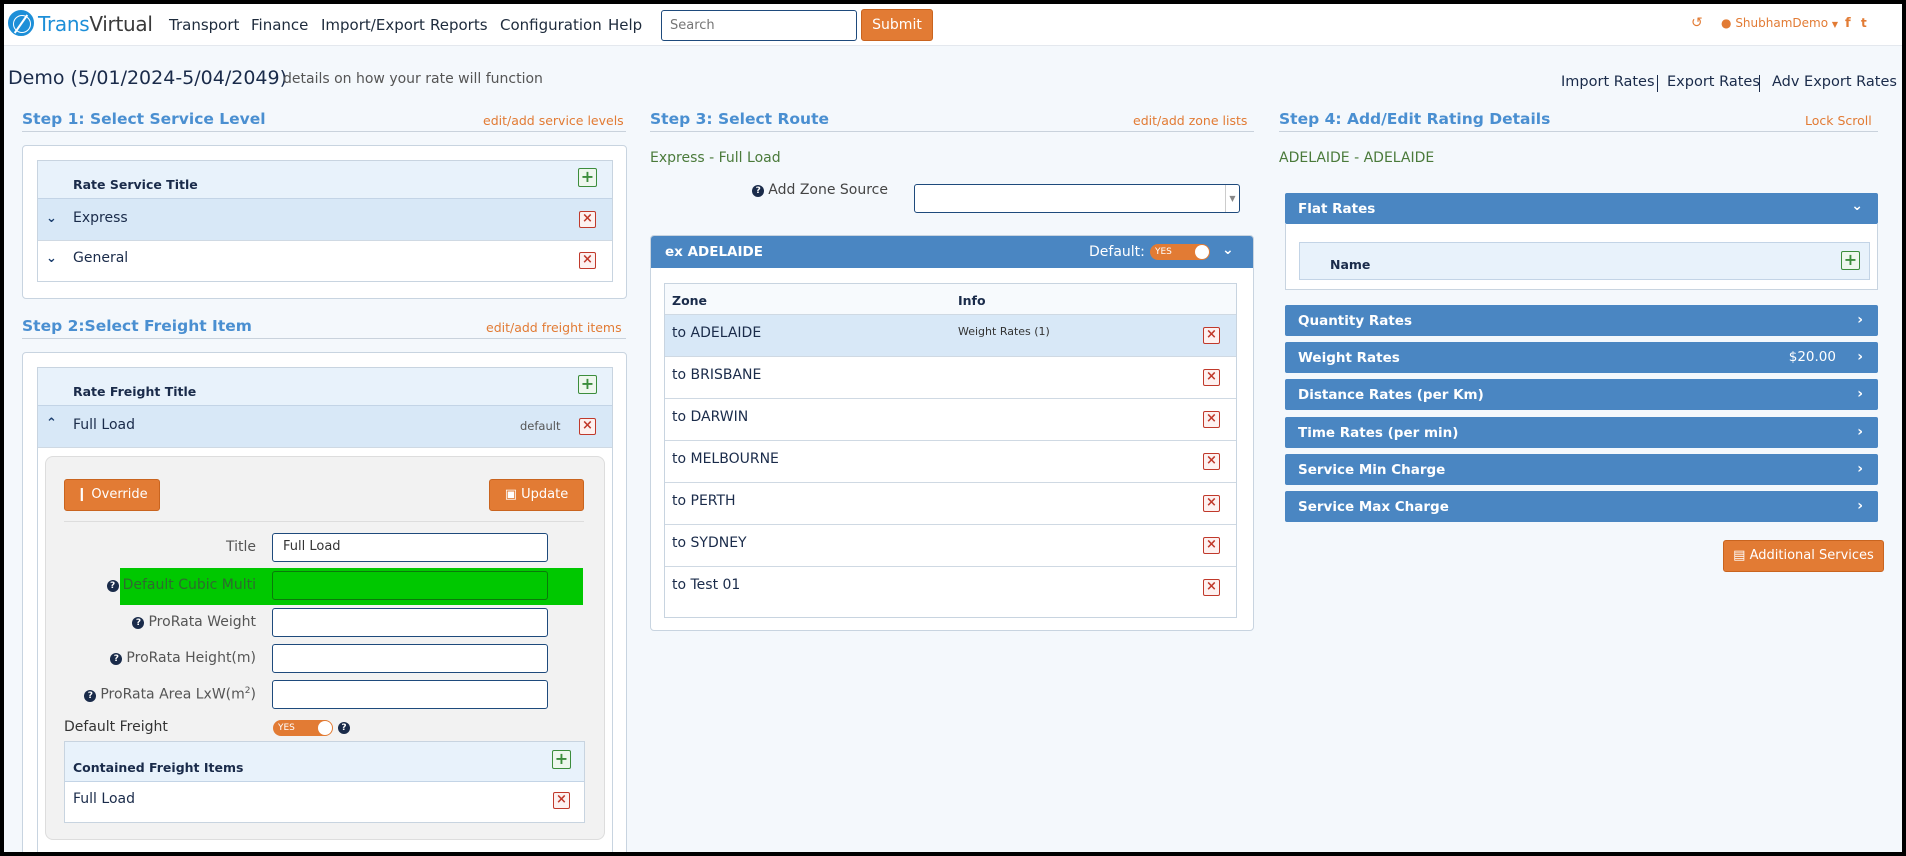 The width and height of the screenshot is (1906, 856). I want to click on table-row: ⌄ General ×, so click(325, 261).